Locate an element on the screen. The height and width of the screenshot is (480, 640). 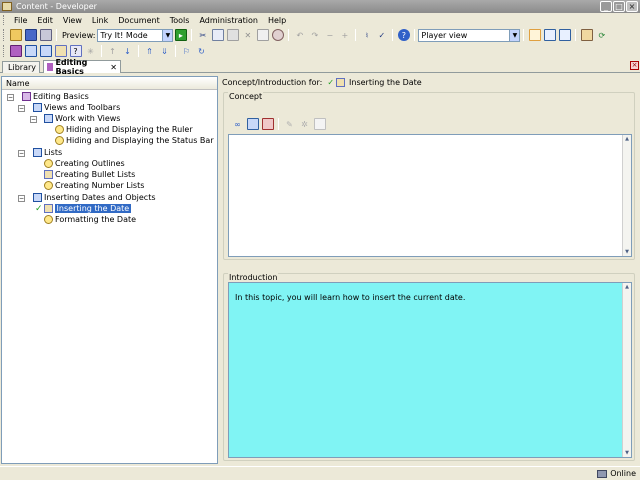
document-icon is located at coordinates (319, 124).